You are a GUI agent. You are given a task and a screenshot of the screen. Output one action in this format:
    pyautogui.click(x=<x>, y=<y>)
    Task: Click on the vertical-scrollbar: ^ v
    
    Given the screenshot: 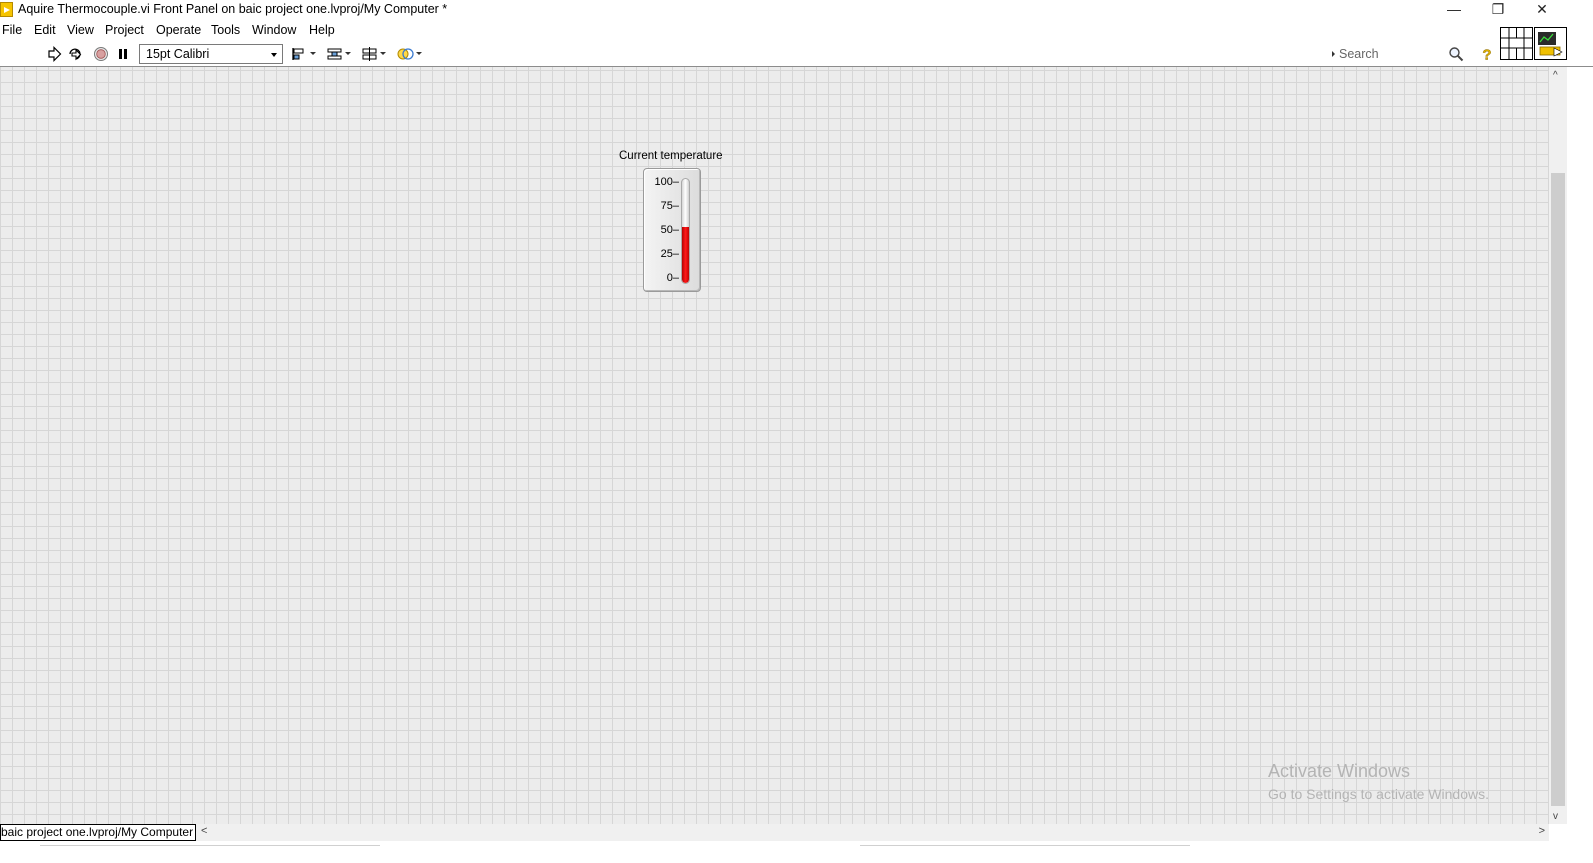 What is the action you would take?
    pyautogui.click(x=1558, y=445)
    